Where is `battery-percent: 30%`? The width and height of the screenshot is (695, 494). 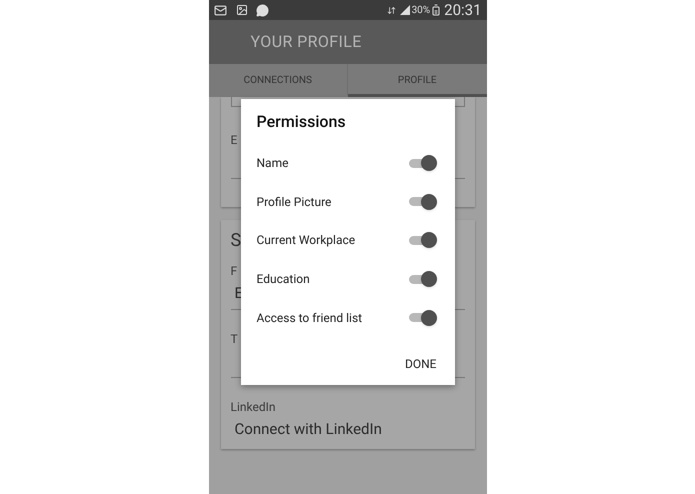 battery-percent: 30% is located at coordinates (421, 11).